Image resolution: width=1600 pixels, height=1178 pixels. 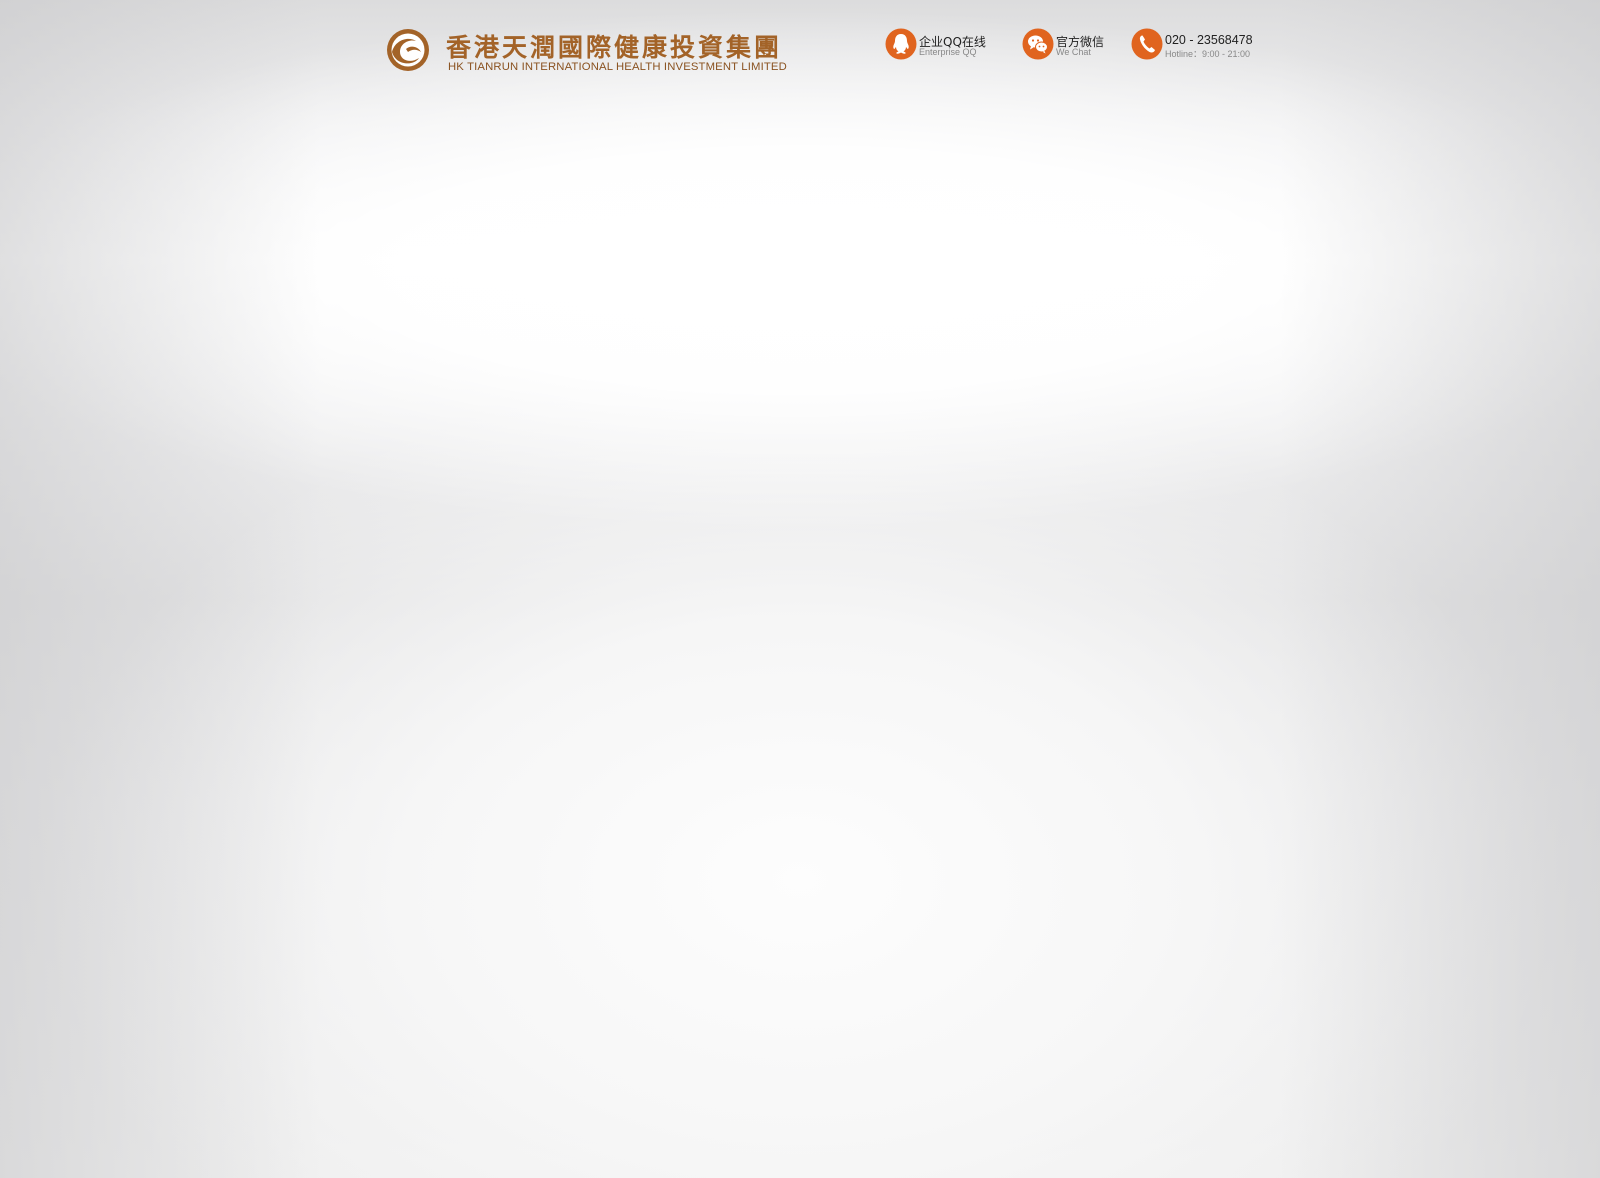 What do you see at coordinates (940, 45) in the screenshot?
I see `enterprise-qq-link: 企业QQ在线 Enterprise QQ` at bounding box center [940, 45].